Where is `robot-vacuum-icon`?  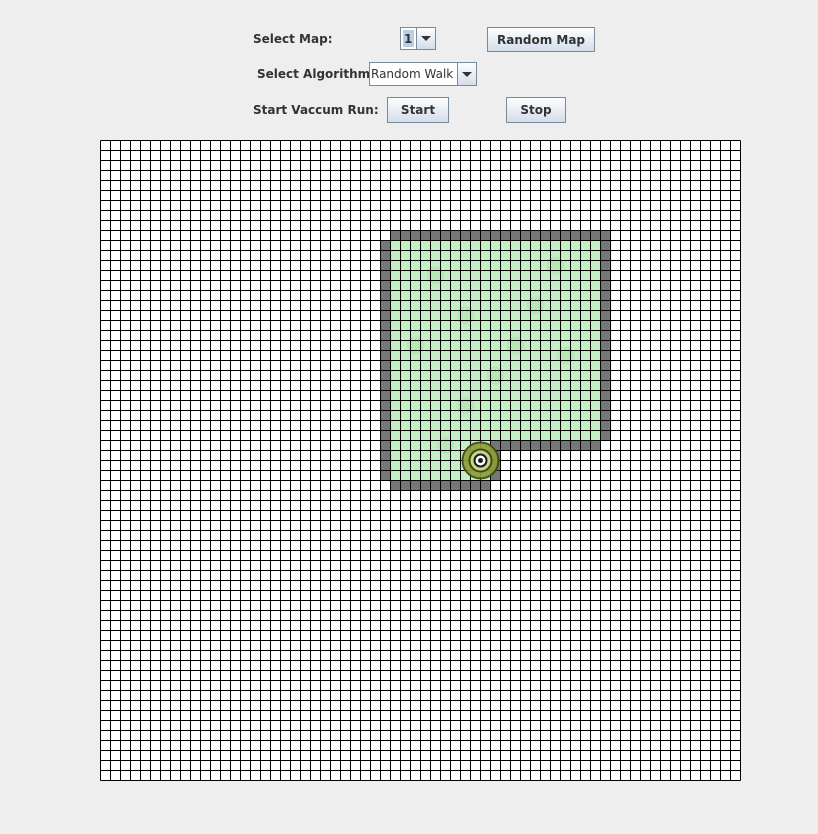
robot-vacuum-icon is located at coordinates (480, 460).